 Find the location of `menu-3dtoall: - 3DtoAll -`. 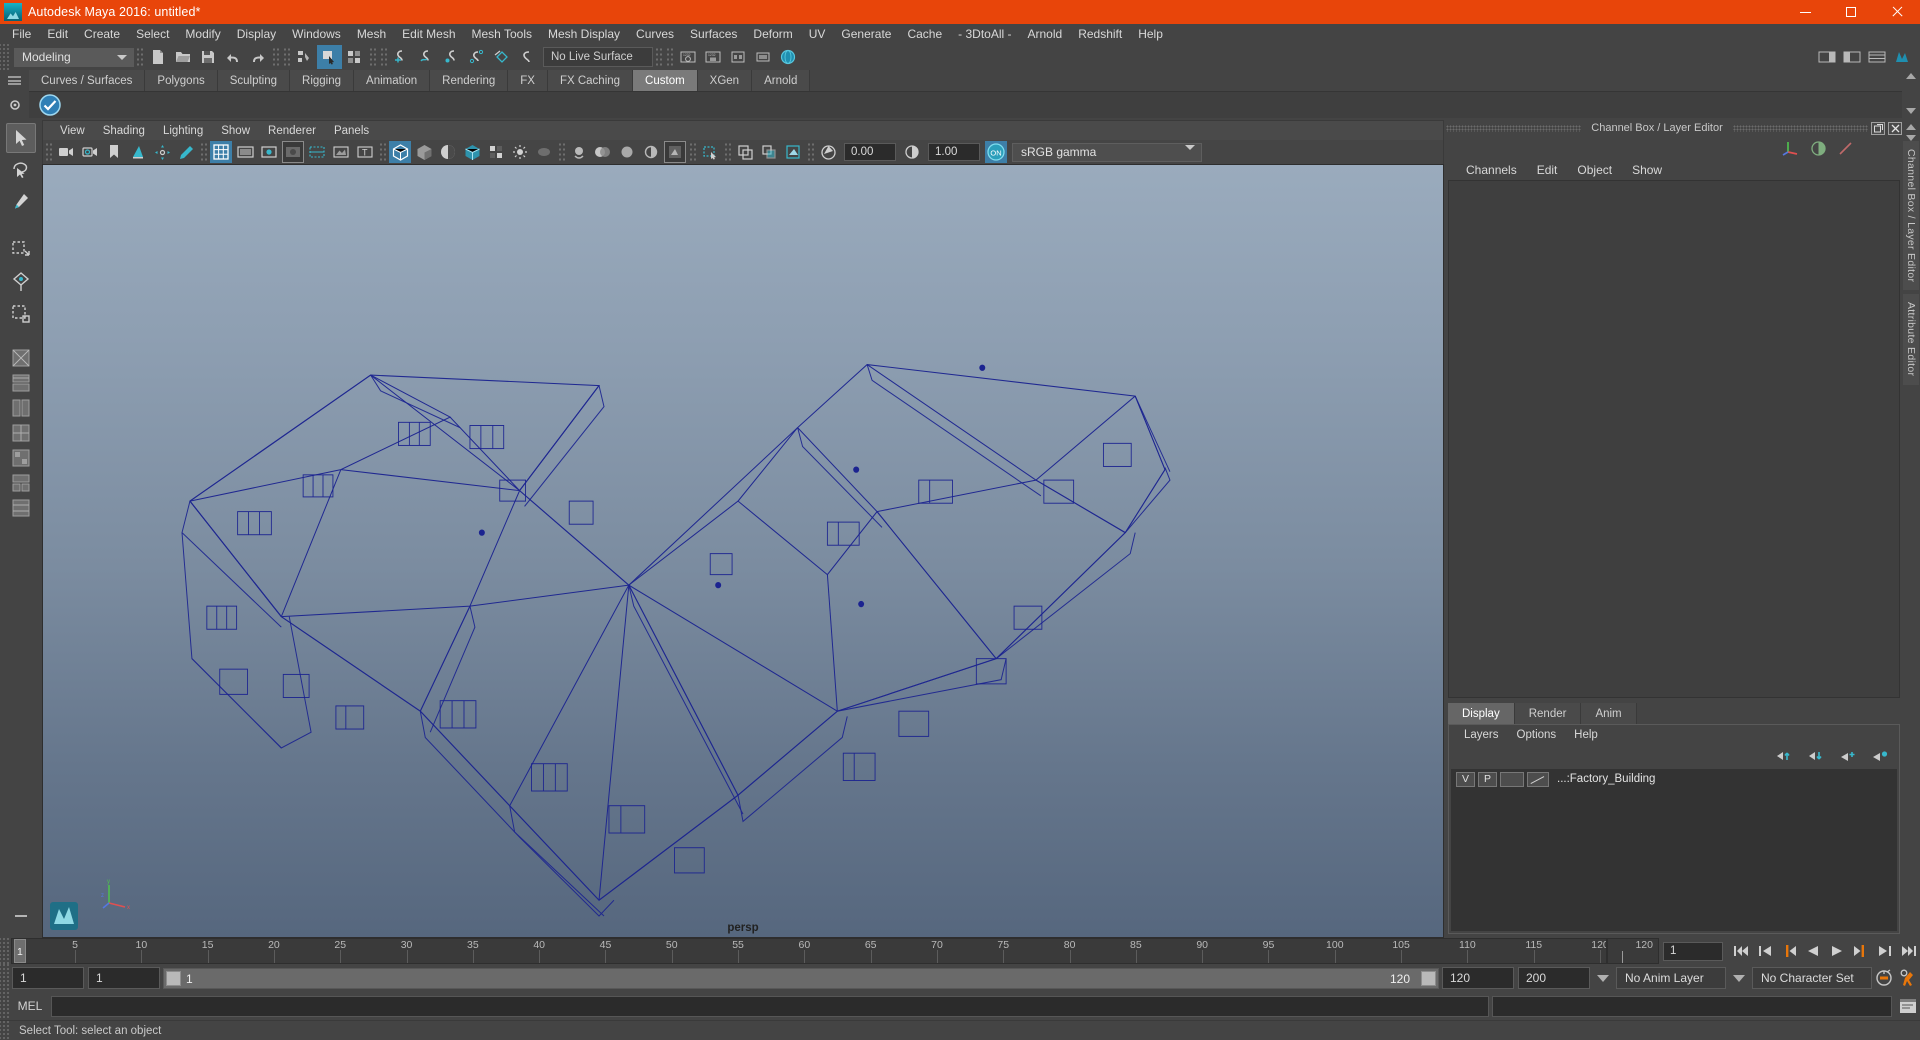

menu-3dtoall: - 3DtoAll - is located at coordinates (984, 34).